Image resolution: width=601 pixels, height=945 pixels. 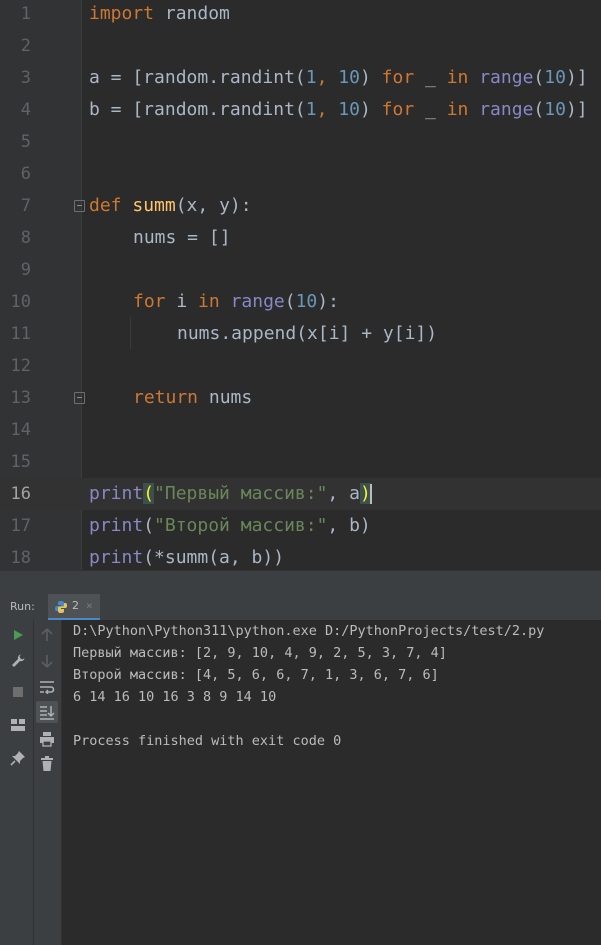 What do you see at coordinates (122, 13) in the screenshot?
I see `keyword: import` at bounding box center [122, 13].